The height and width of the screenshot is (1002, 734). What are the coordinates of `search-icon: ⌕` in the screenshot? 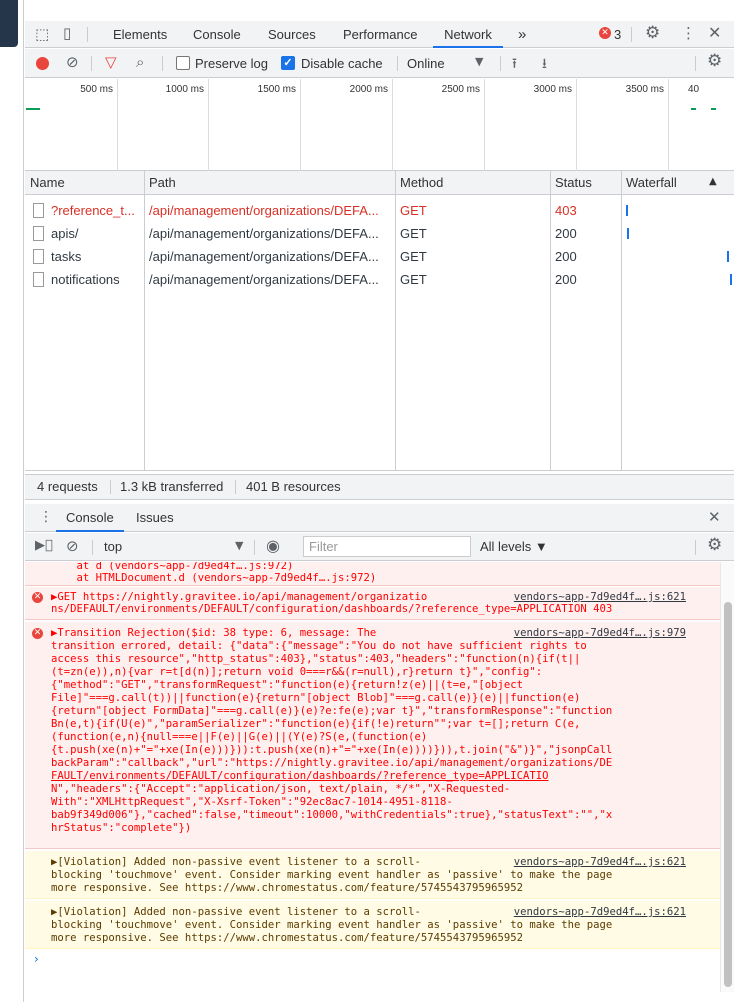 It's located at (140, 62).